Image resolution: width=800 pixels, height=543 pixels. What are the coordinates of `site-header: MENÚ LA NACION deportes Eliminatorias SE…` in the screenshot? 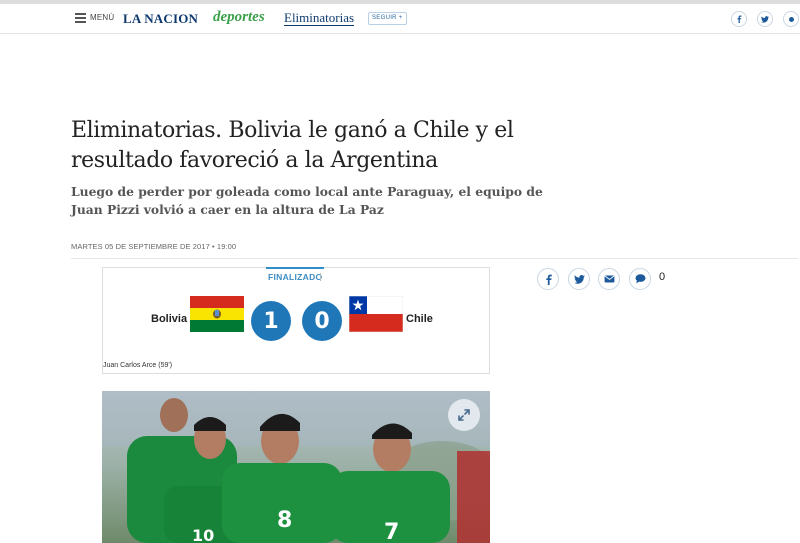 It's located at (400, 19).